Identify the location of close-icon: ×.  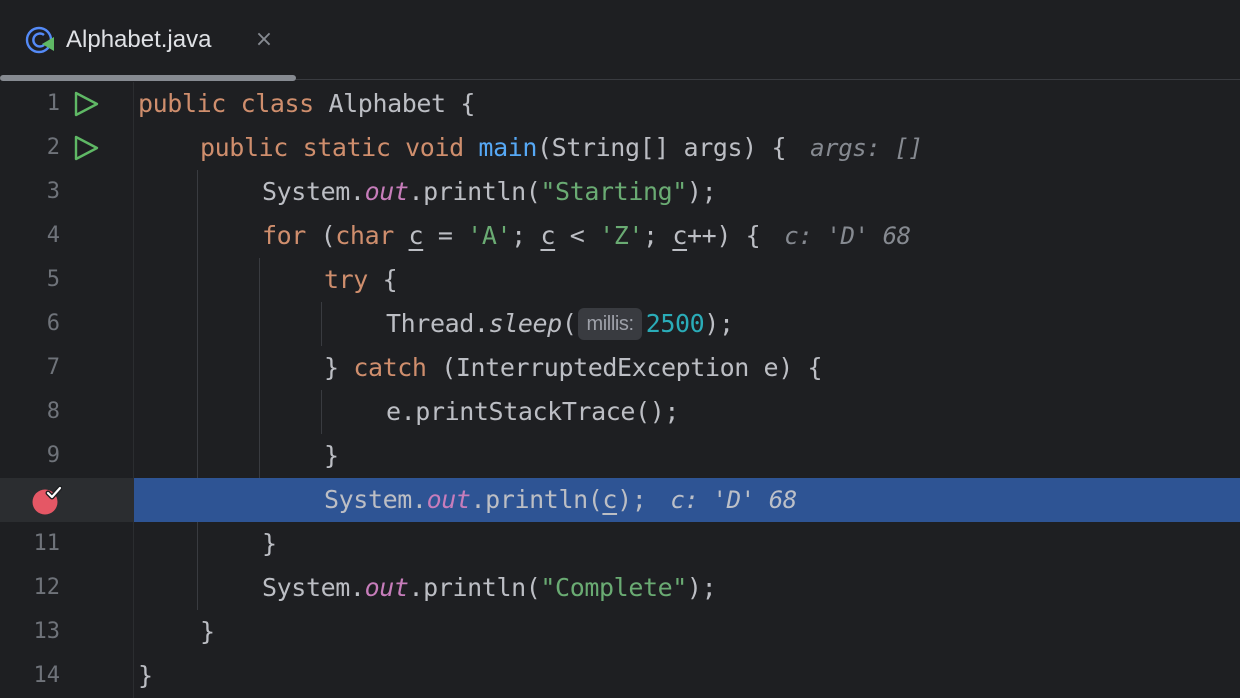
(264, 40).